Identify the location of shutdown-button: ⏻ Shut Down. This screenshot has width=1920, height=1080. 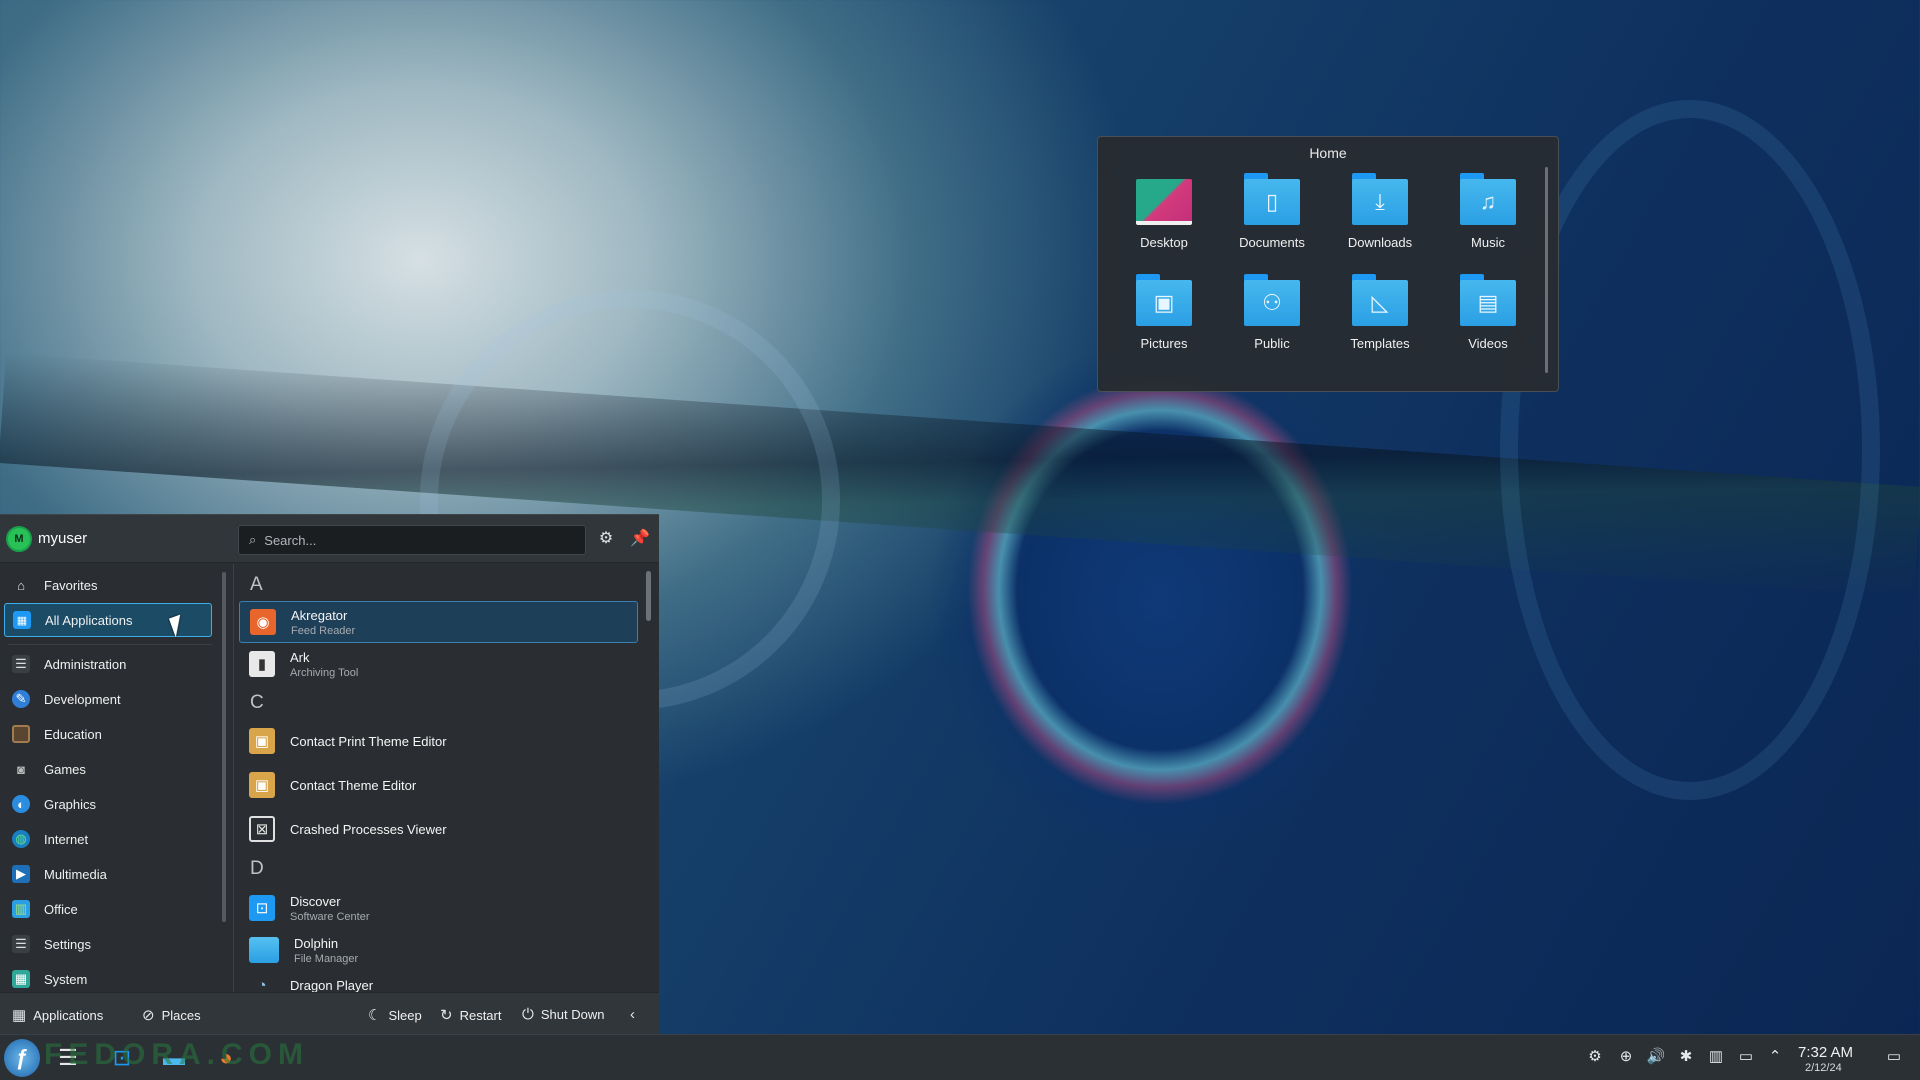
(563, 1014).